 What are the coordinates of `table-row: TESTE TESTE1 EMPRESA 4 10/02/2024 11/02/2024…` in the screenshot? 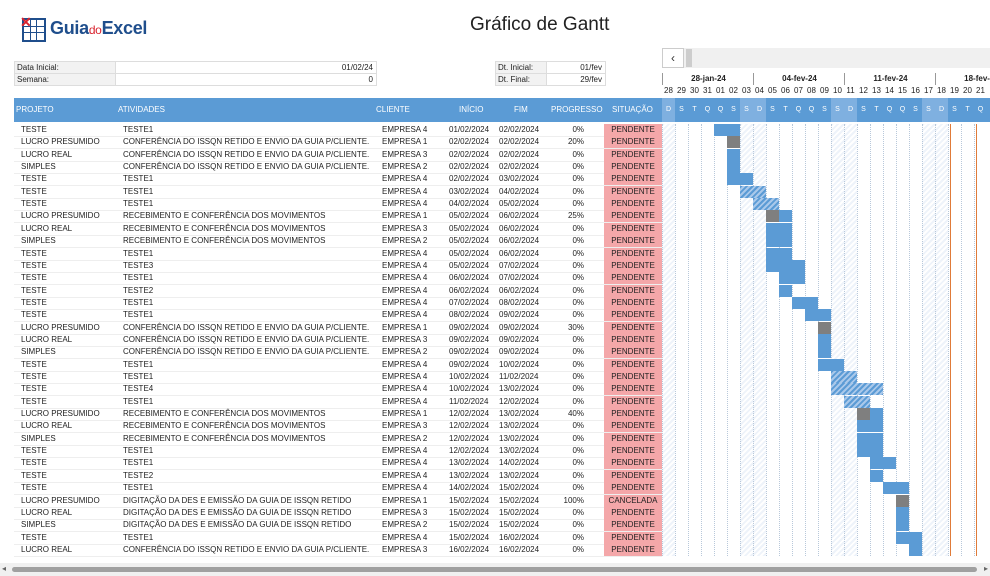 It's located at (338, 377).